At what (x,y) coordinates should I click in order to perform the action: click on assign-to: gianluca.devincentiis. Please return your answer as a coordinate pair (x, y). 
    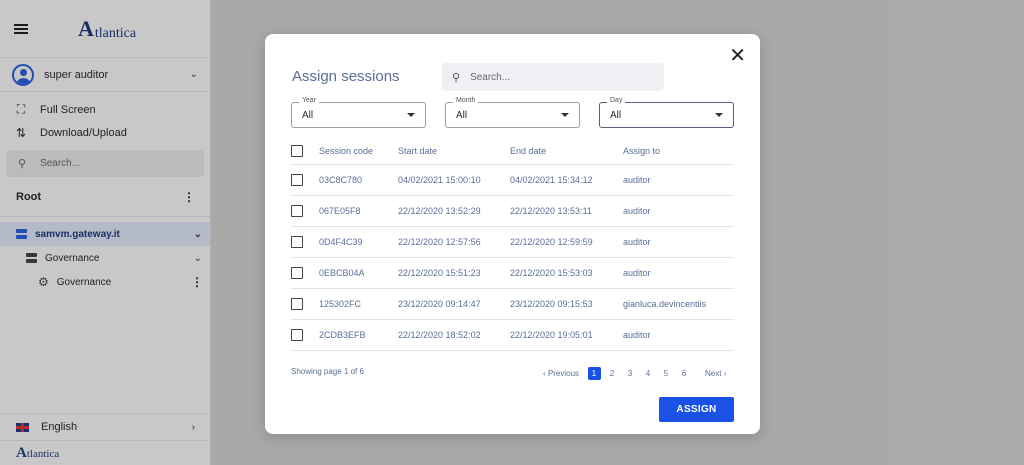
    Looking at the image, I should click on (665, 304).